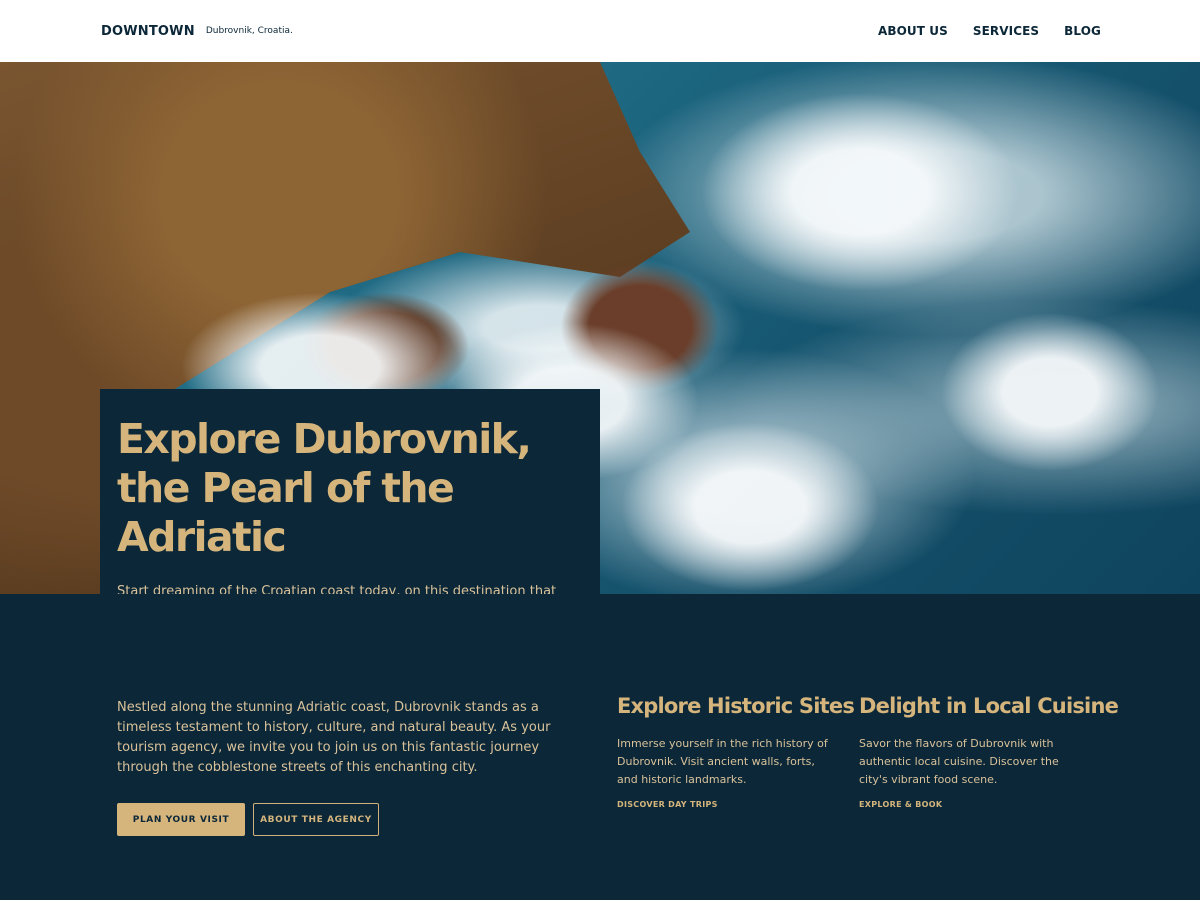 The width and height of the screenshot is (1200, 900). I want to click on discover-day-trips-link: DISCOVER DAY TRIPS, so click(667, 804).